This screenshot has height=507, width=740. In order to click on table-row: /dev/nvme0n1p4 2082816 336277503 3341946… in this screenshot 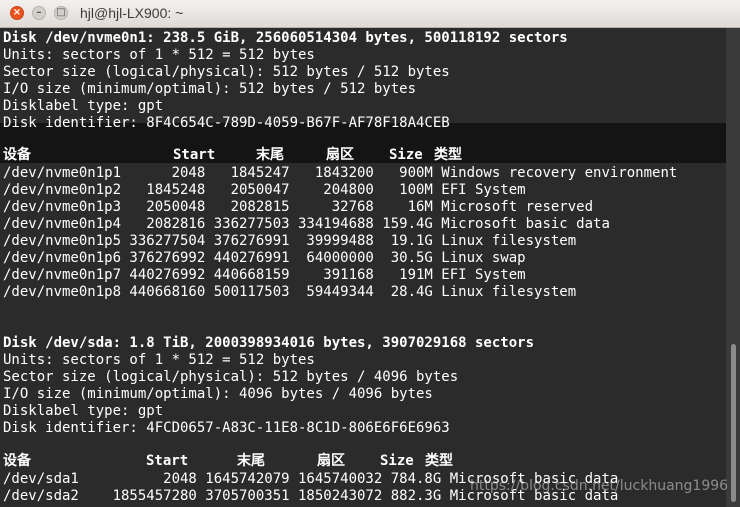, I will do `click(306, 224)`.